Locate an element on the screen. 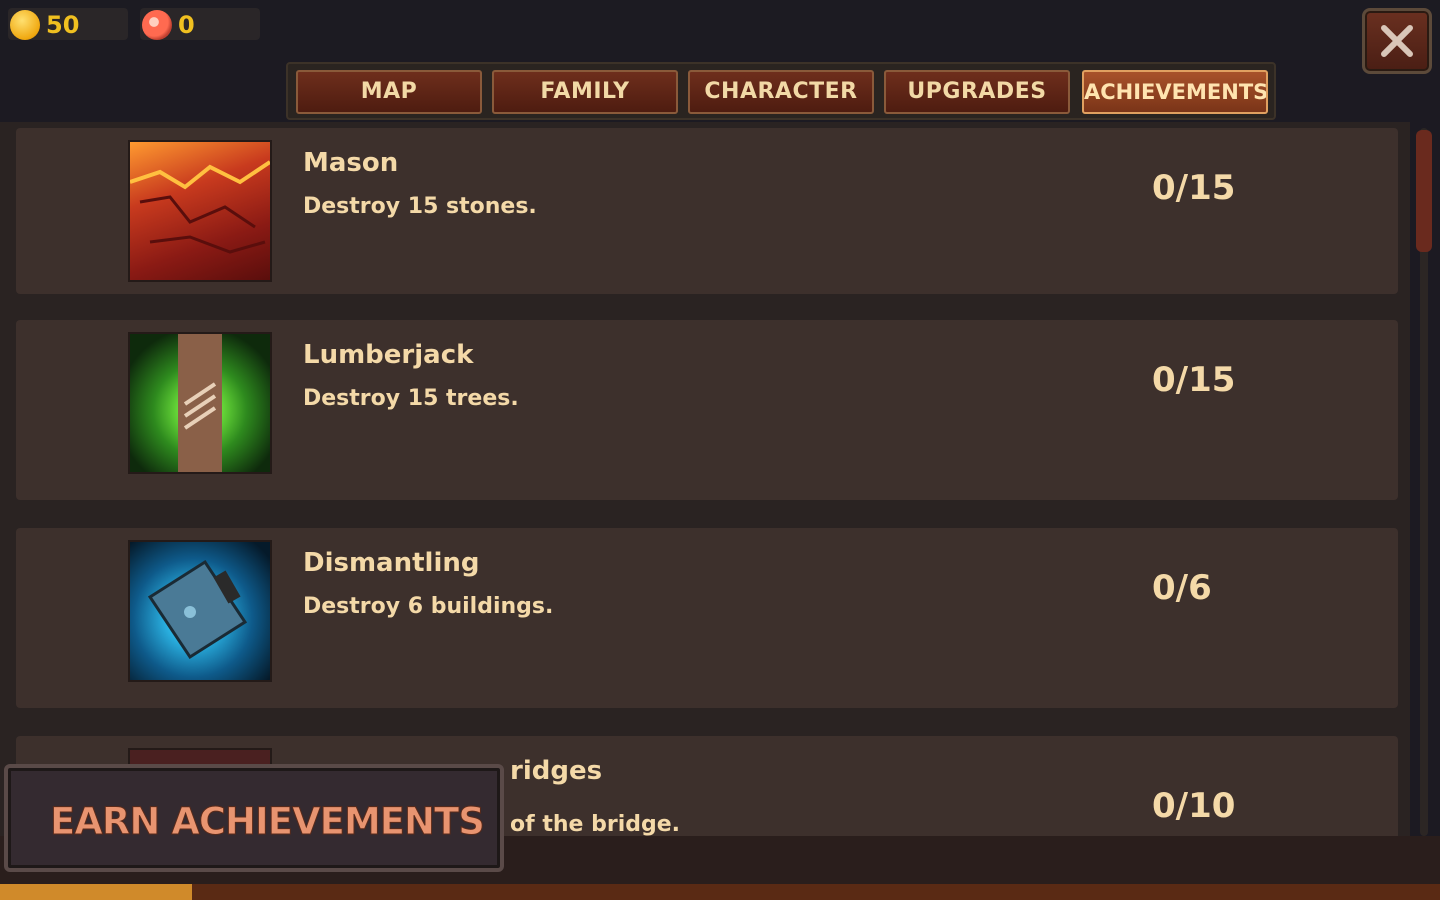 This screenshot has width=1440, height=900. achievement-title: Dismantling is located at coordinates (391, 563).